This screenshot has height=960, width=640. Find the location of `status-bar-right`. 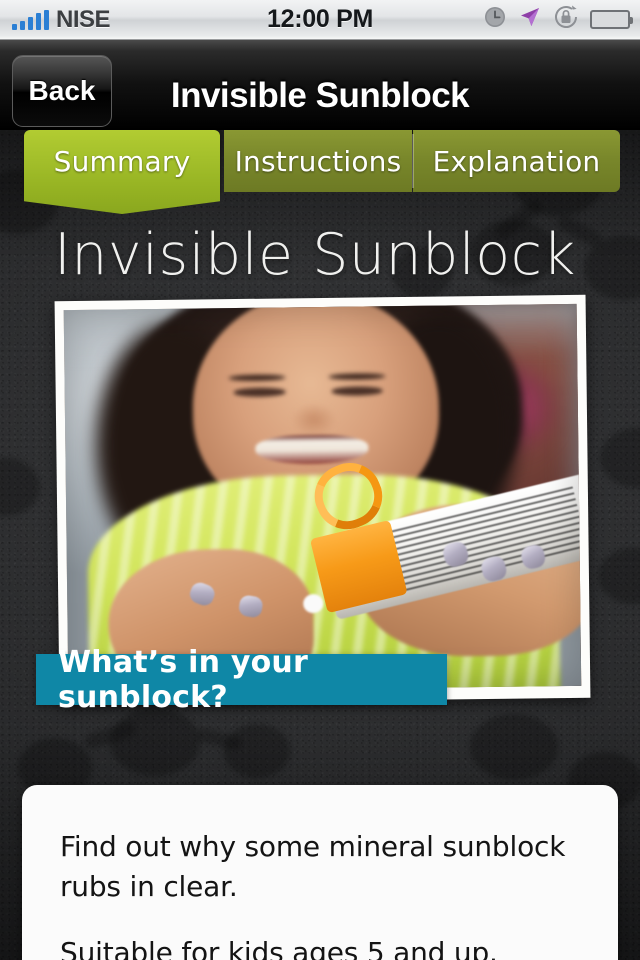

status-bar-right is located at coordinates (558, 19).